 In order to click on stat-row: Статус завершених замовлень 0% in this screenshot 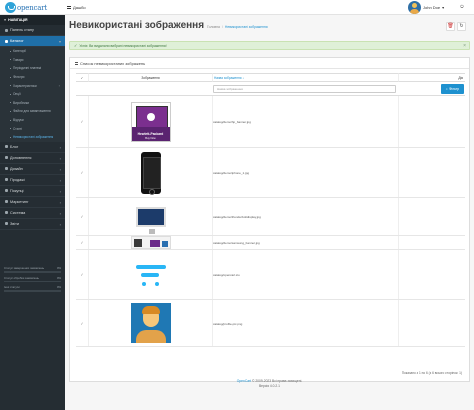, I will do `click(32, 268)`.